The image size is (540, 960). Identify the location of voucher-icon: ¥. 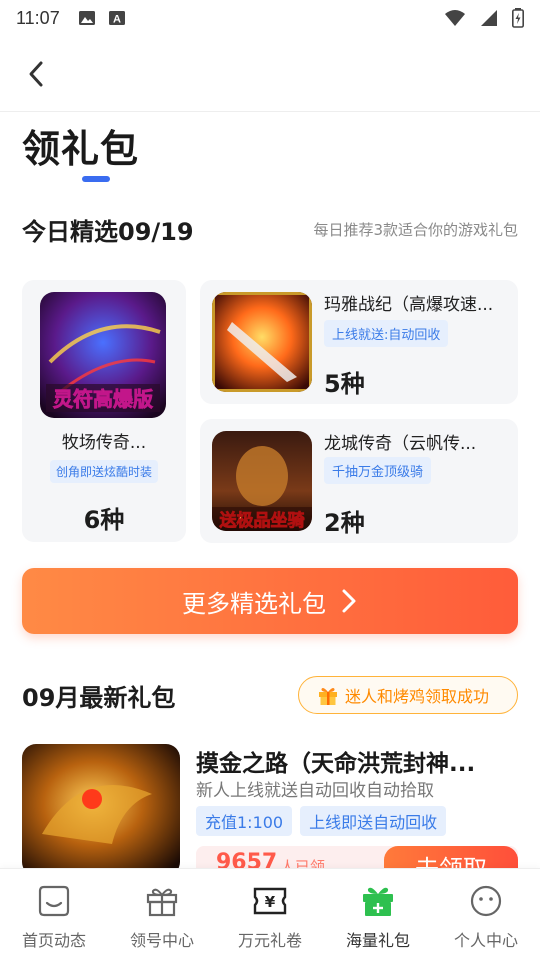
(270, 901).